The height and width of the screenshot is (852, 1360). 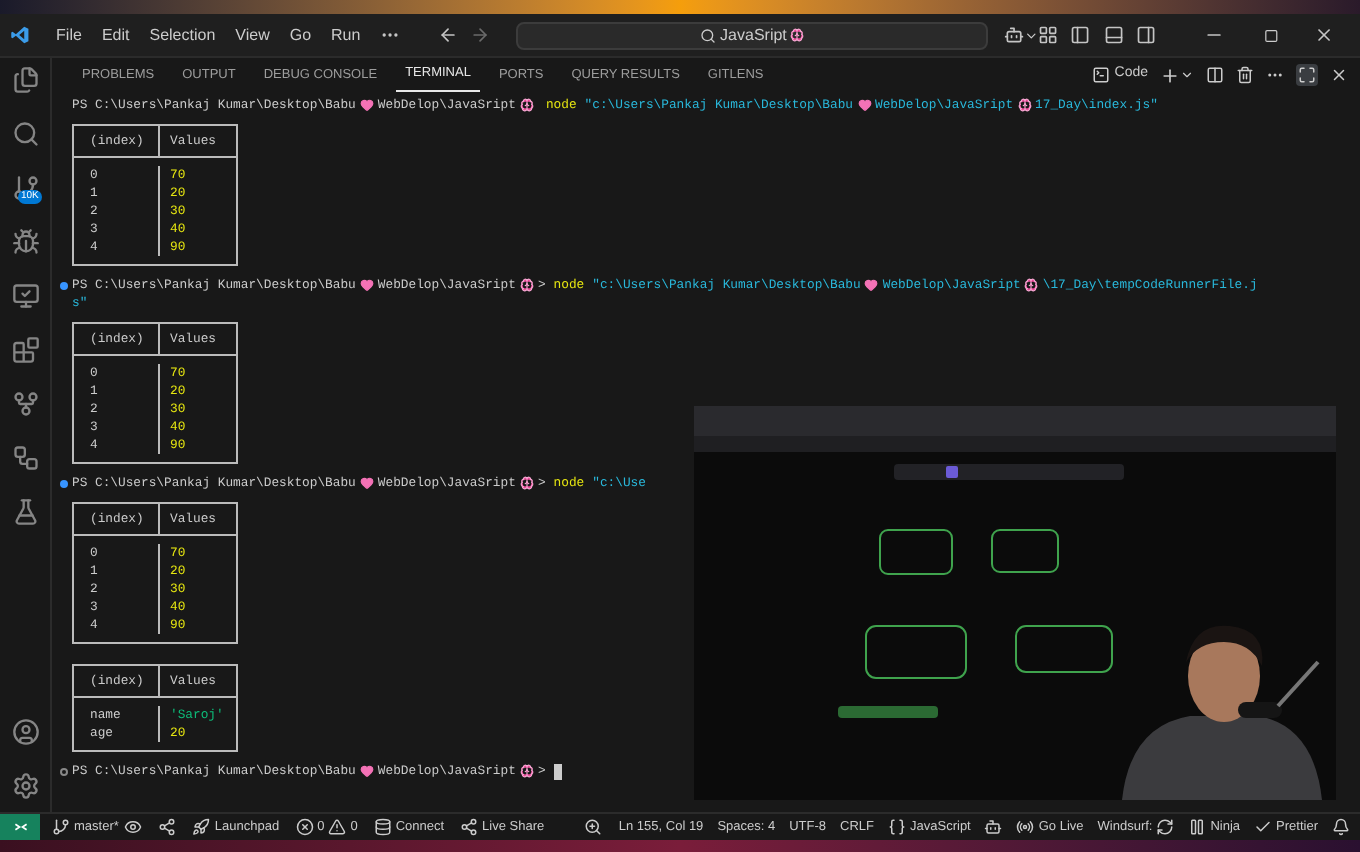 What do you see at coordinates (25, 458) in the screenshot?
I see `workflow-icon` at bounding box center [25, 458].